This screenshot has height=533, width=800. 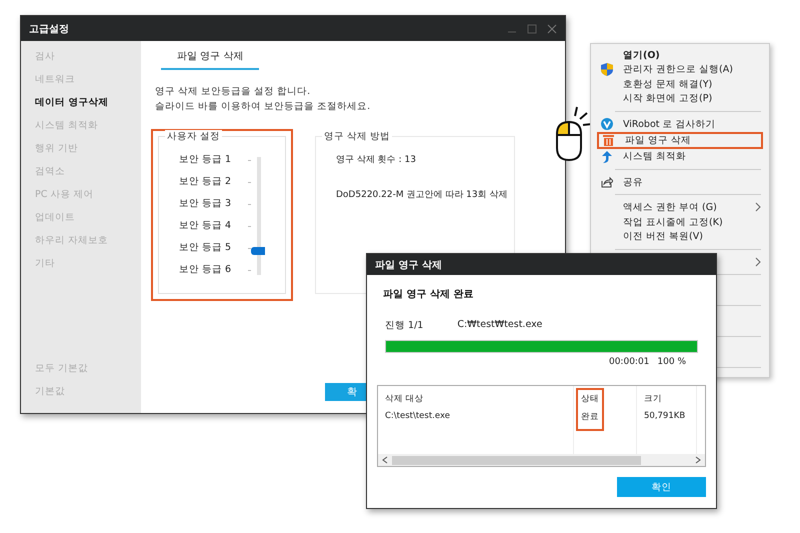 I want to click on level-label: 보안 등급 6, so click(x=205, y=270).